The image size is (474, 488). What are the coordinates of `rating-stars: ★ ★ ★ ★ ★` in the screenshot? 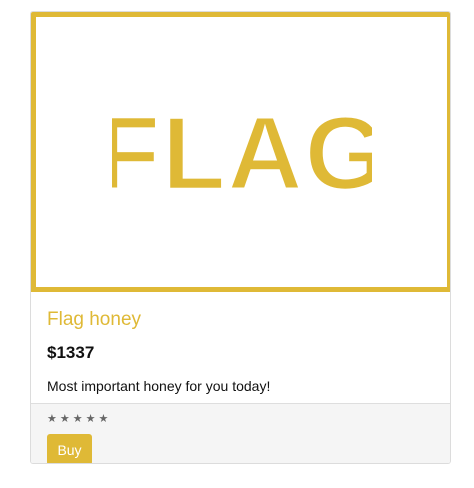 It's located at (77, 418).